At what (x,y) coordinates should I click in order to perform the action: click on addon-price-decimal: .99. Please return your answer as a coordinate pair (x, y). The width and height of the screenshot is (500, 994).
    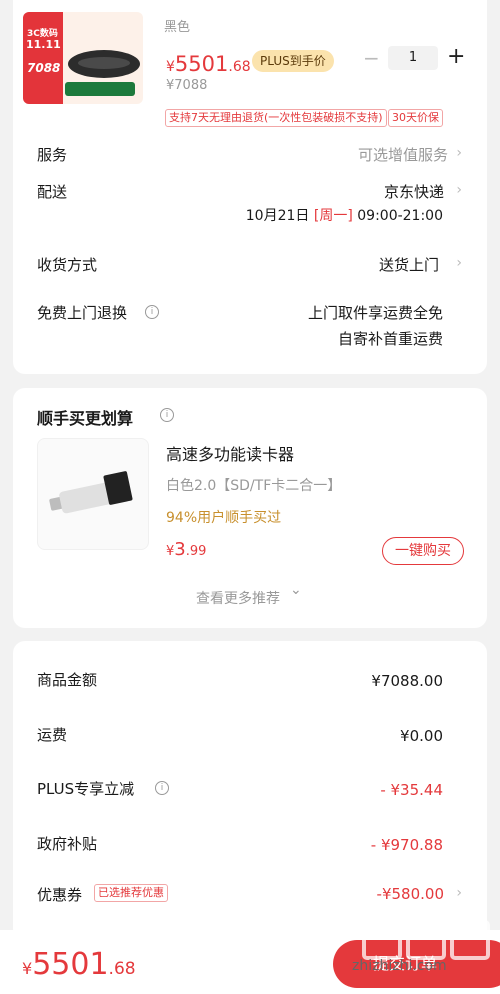
    Looking at the image, I should click on (196, 551).